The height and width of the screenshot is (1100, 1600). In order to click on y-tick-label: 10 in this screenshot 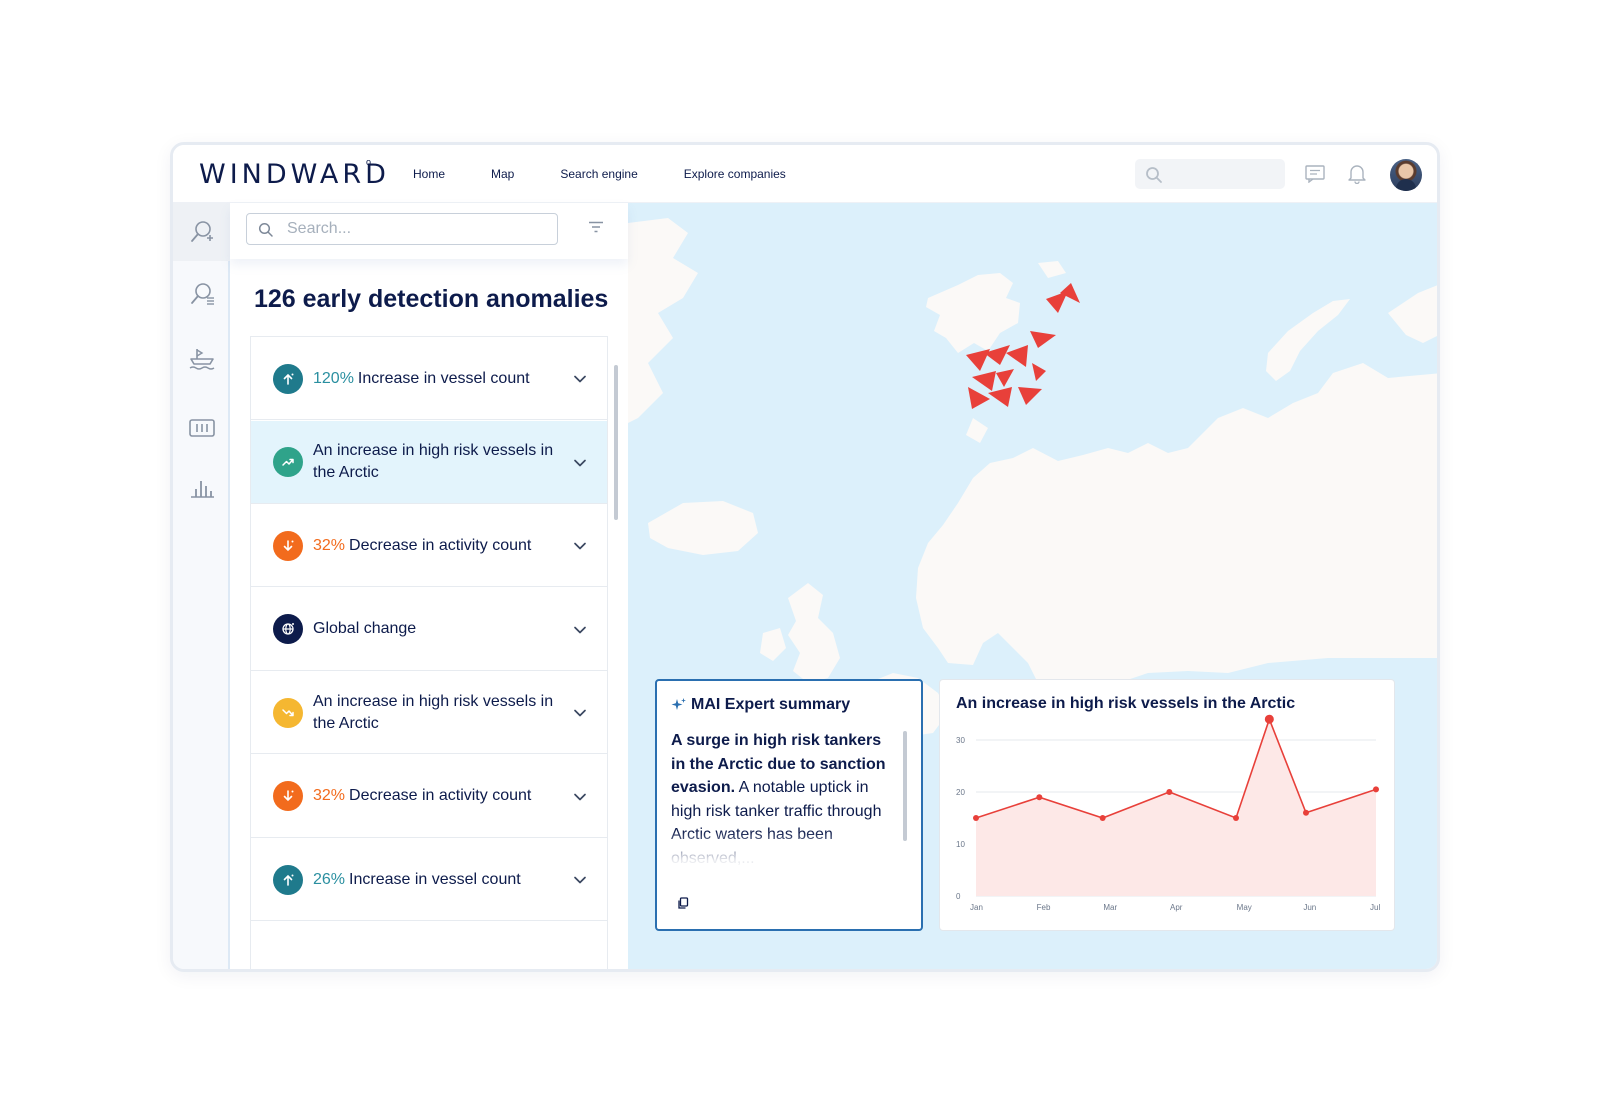, I will do `click(960, 844)`.